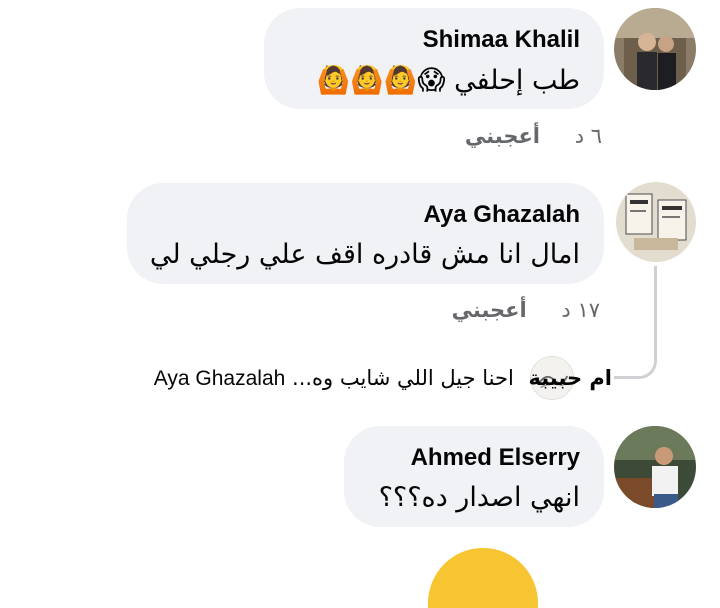 The height and width of the screenshot is (608, 720). I want to click on reply-author: ام حبيبة, so click(571, 378).